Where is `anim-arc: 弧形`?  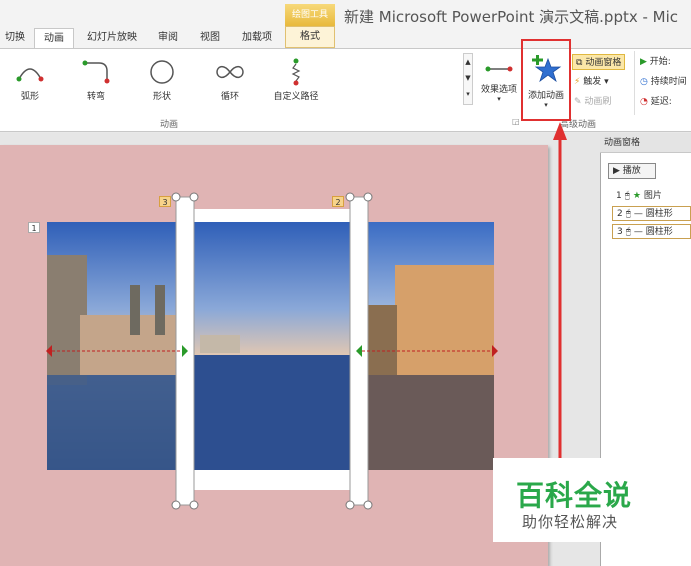
anim-arc: 弧形 is located at coordinates (30, 78).